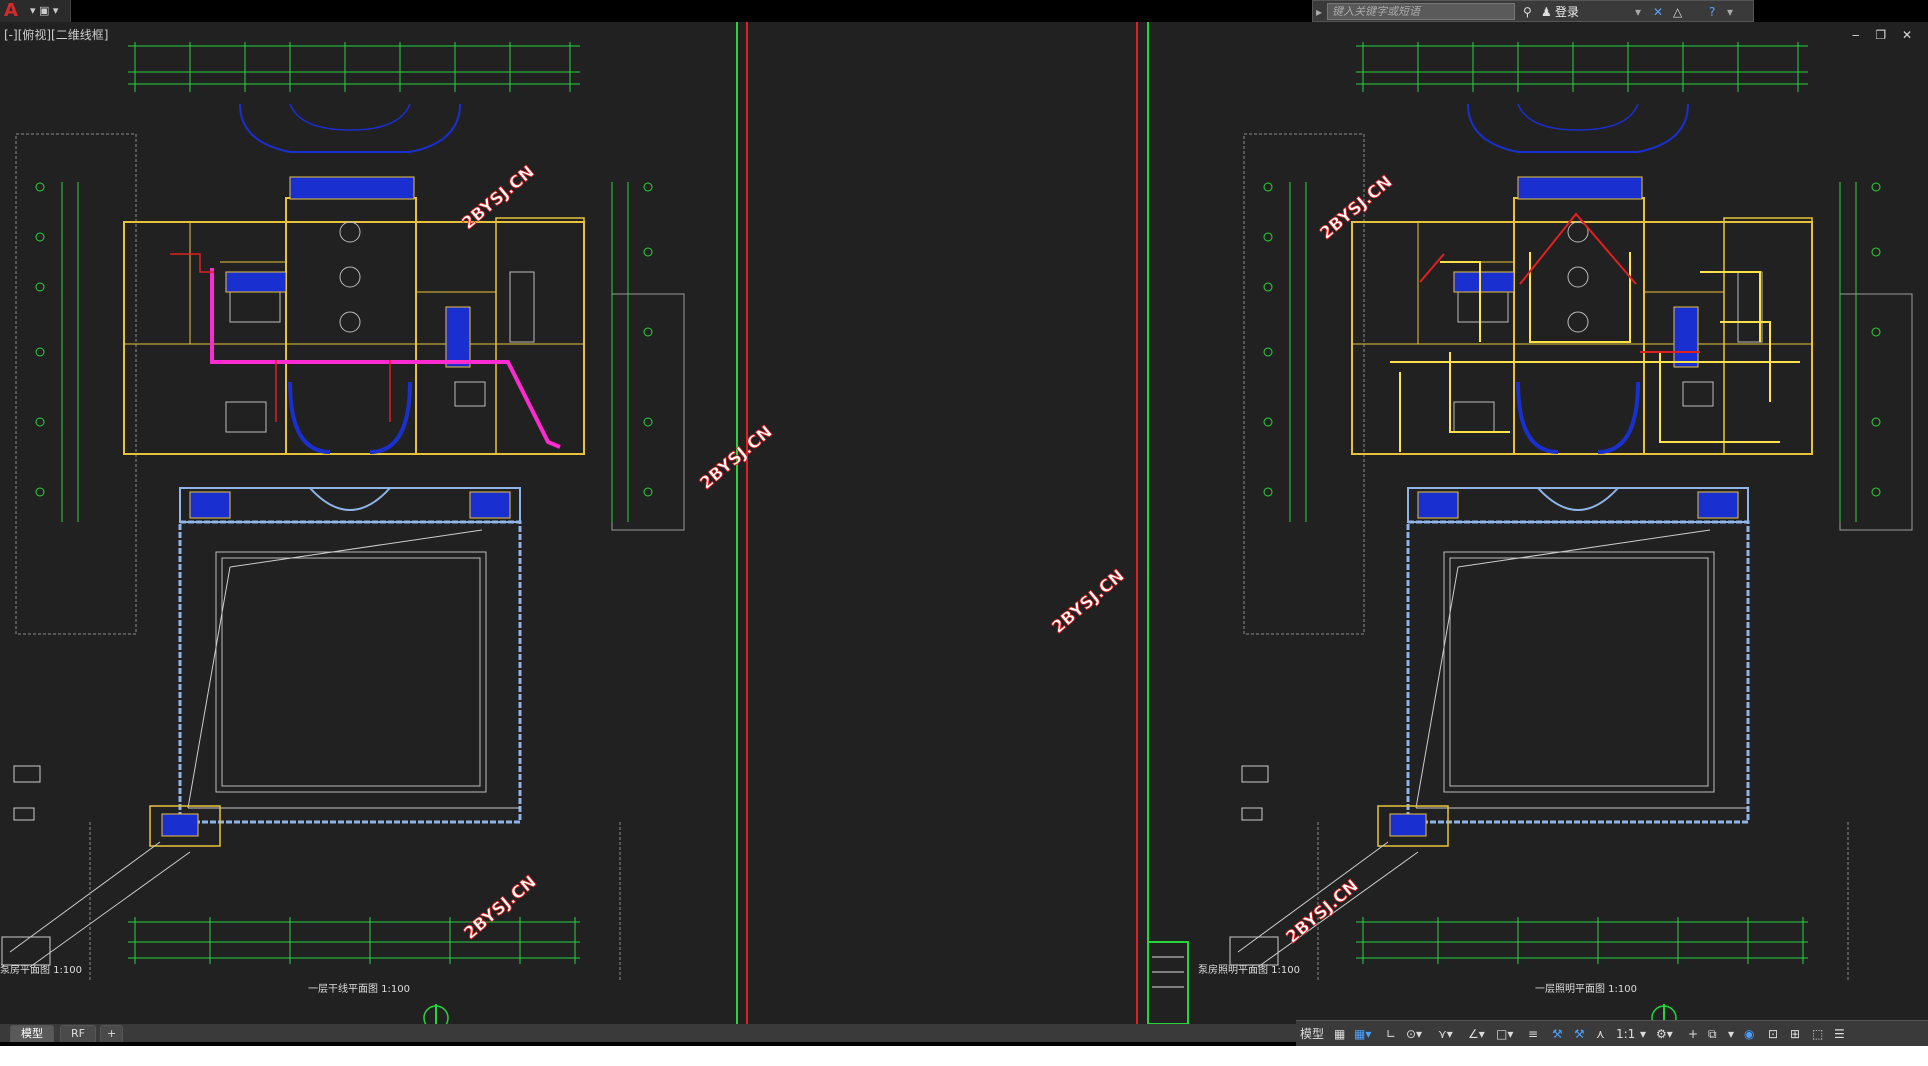  Describe the element at coordinates (78, 1033) in the screenshot. I see `tab-rf: RF` at that location.